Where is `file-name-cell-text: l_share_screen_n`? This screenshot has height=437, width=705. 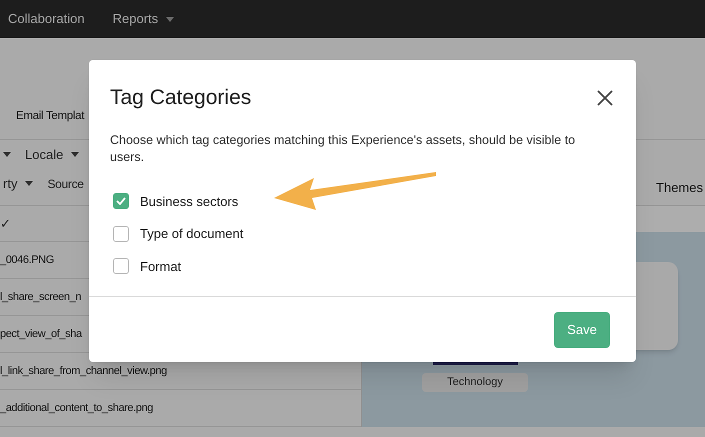 file-name-cell-text: l_share_screen_n is located at coordinates (41, 297).